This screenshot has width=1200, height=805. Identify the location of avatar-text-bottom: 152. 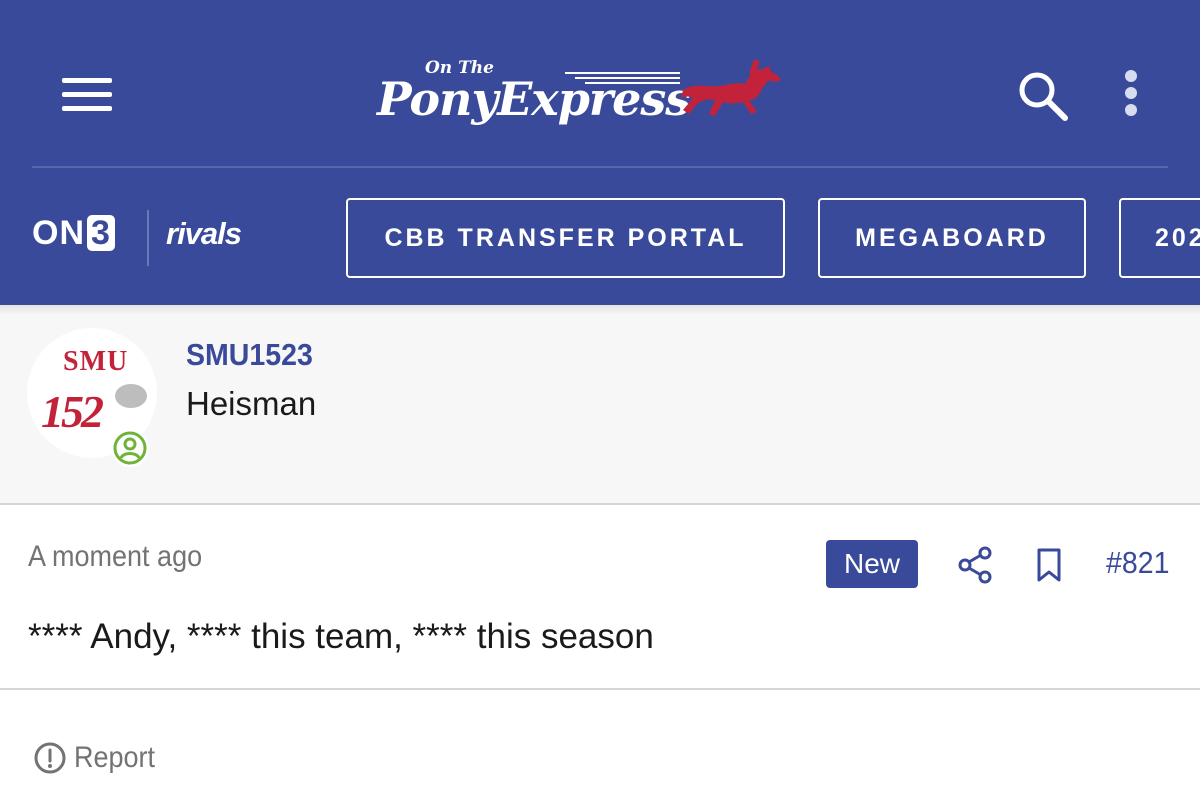
(72, 411).